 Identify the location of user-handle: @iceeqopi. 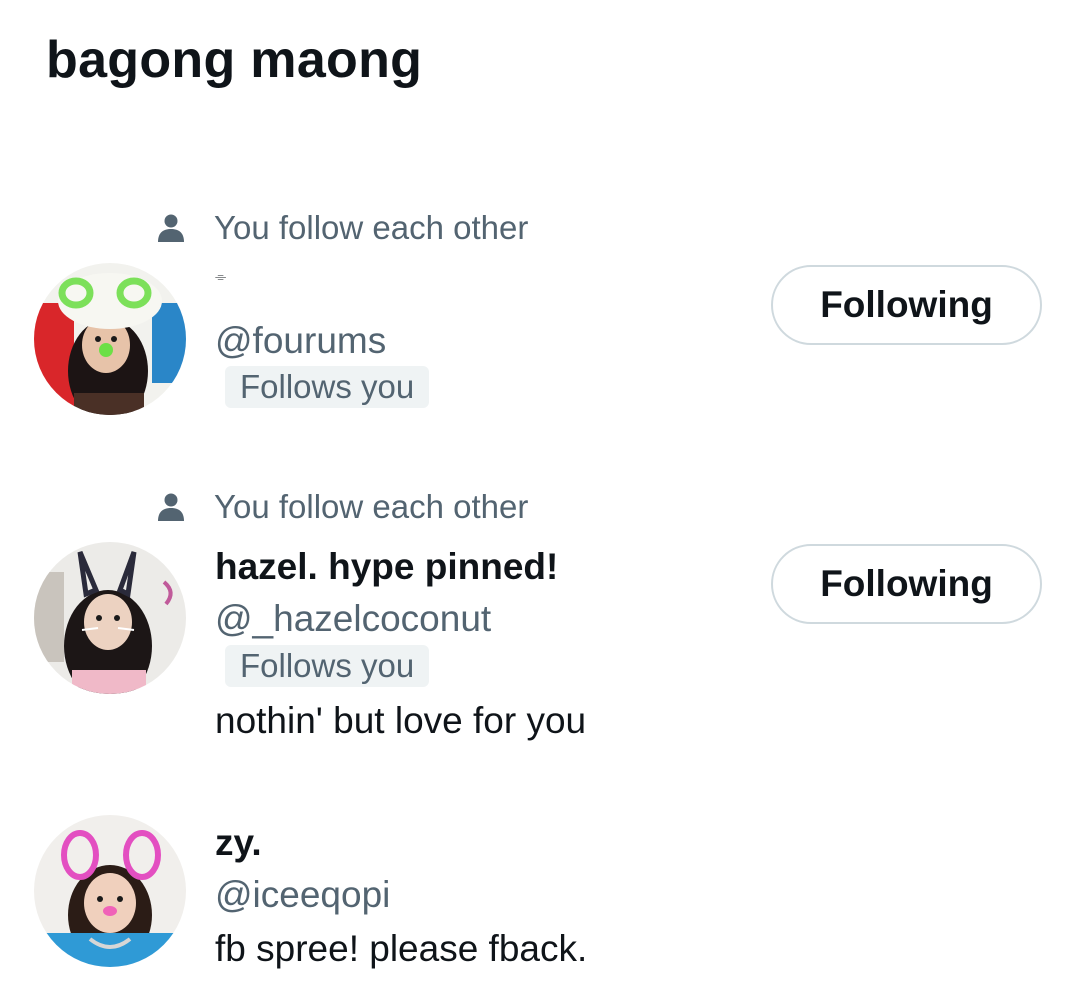
(302, 895).